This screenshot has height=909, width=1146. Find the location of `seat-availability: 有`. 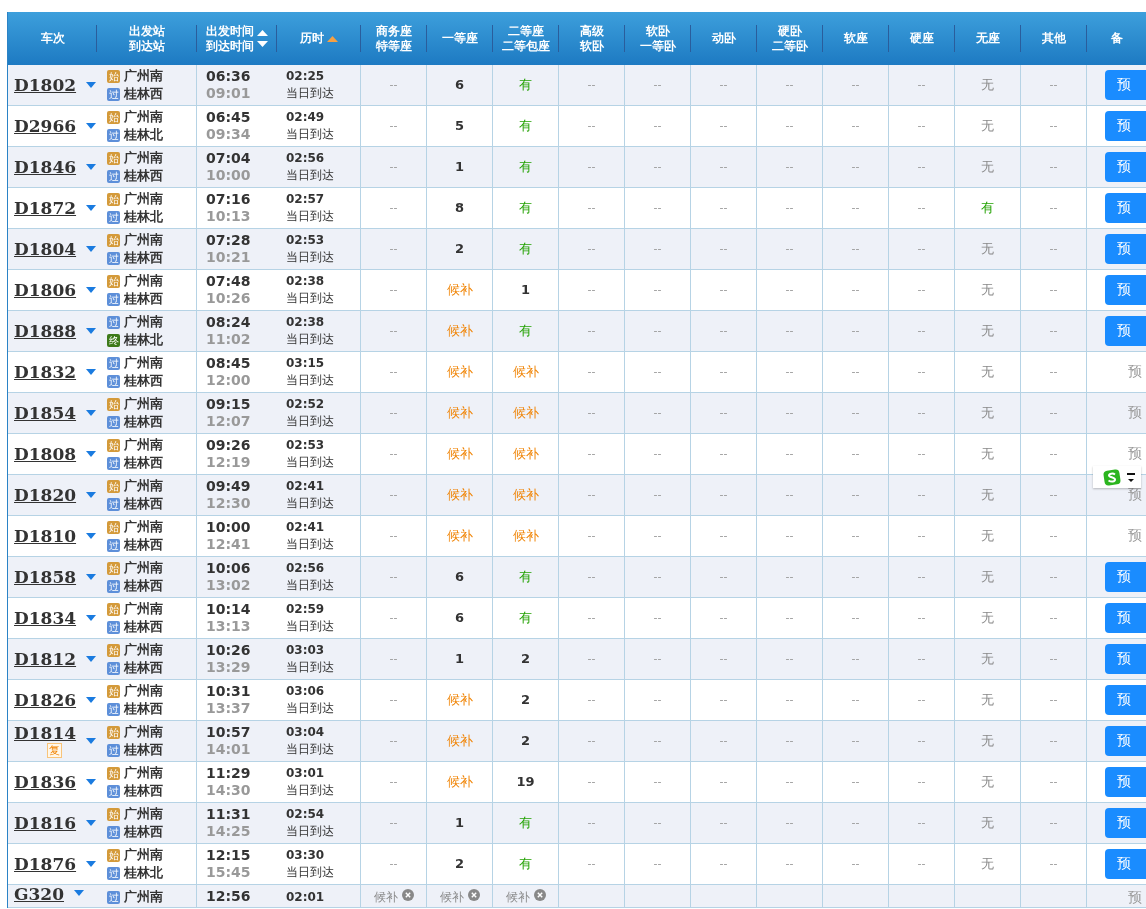

seat-availability: 有 is located at coordinates (525, 167).